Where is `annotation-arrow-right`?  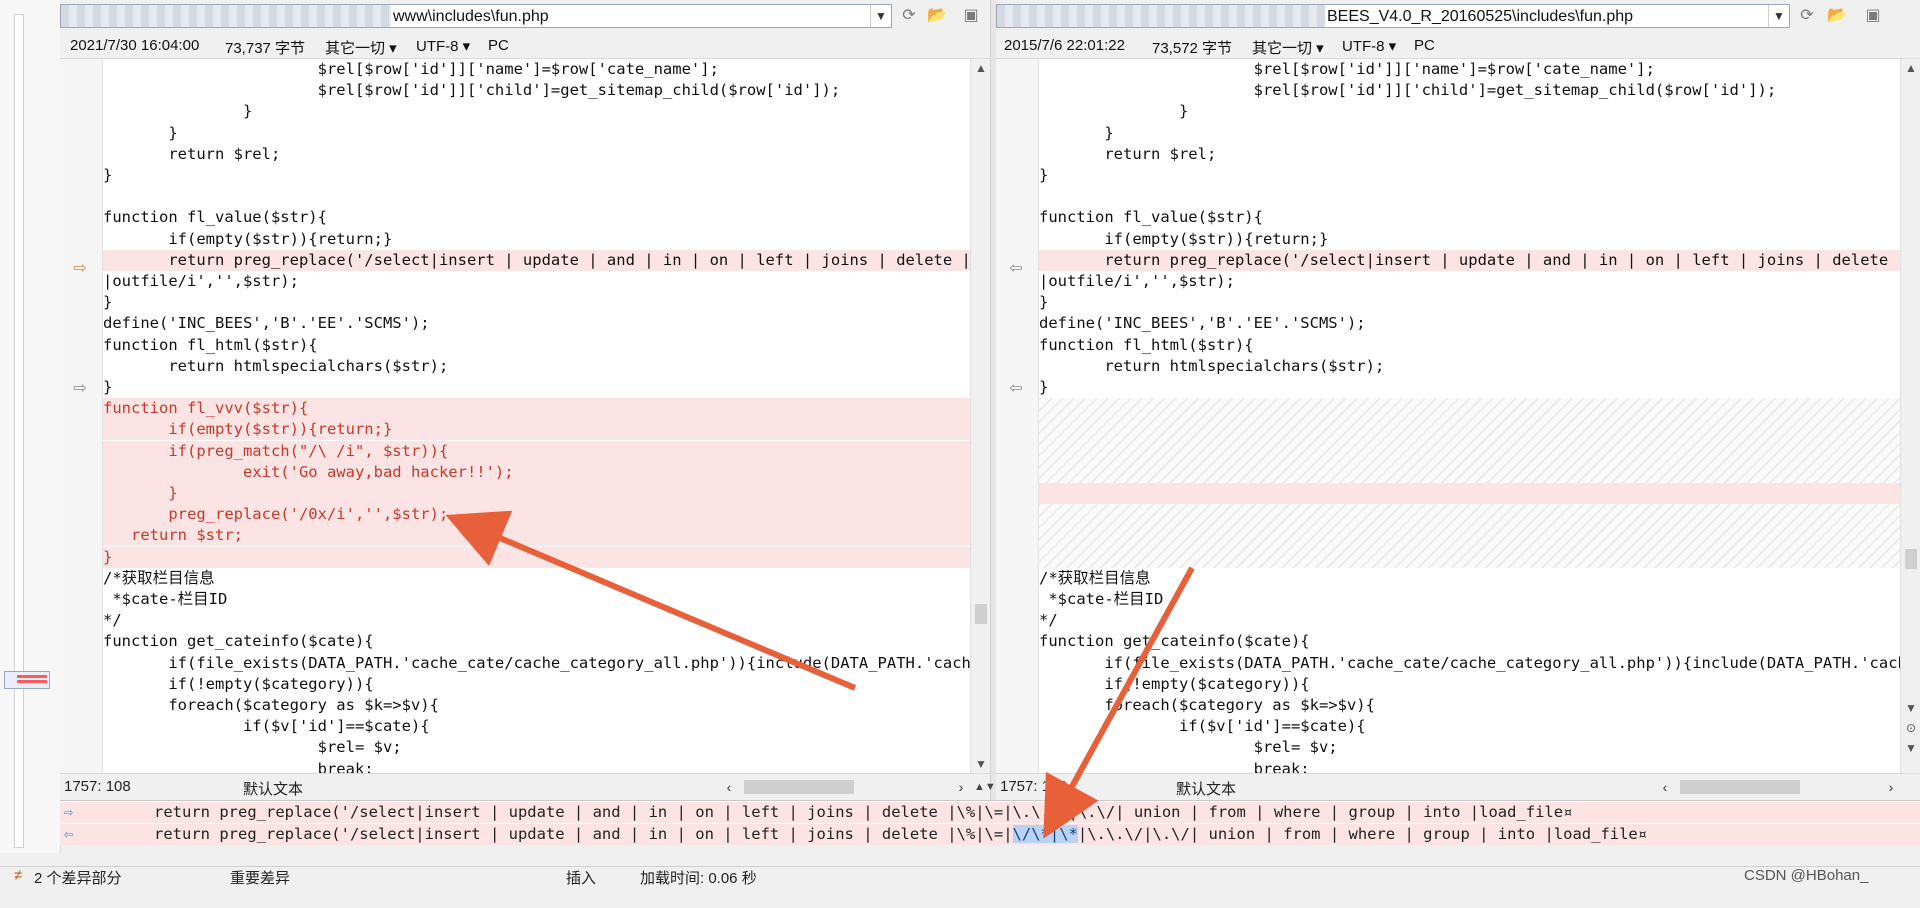 annotation-arrow-right is located at coordinates (1119, 702).